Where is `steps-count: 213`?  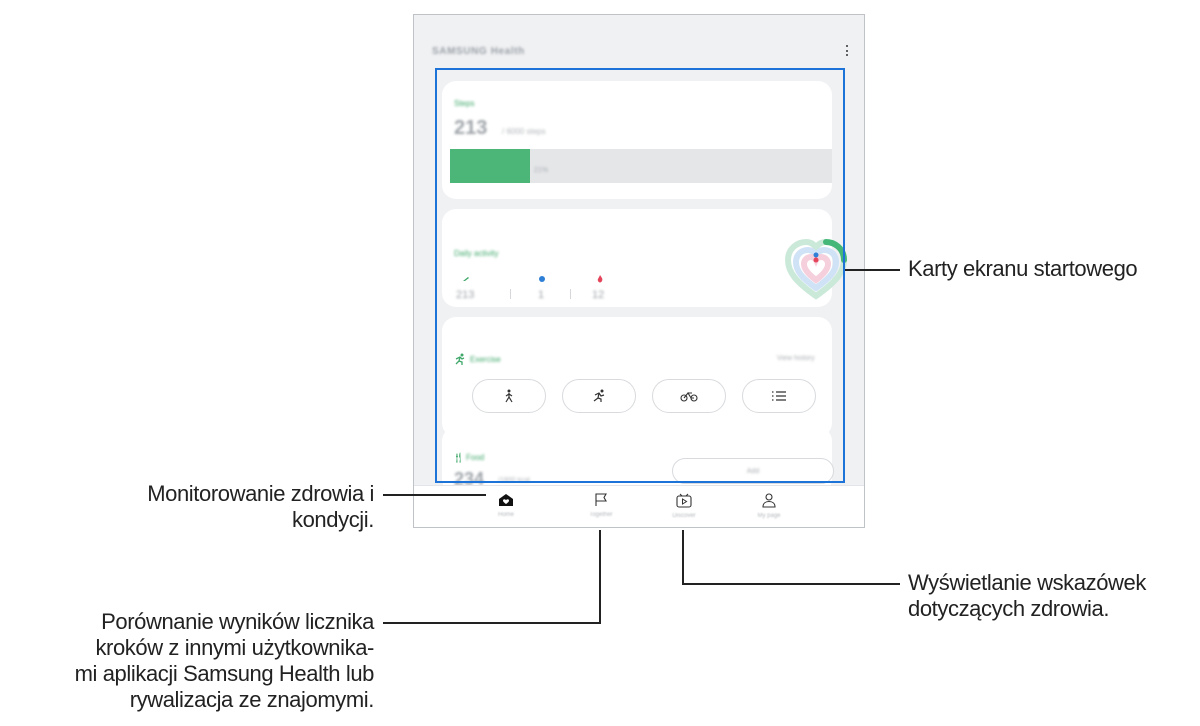
steps-count: 213 is located at coordinates (471, 128).